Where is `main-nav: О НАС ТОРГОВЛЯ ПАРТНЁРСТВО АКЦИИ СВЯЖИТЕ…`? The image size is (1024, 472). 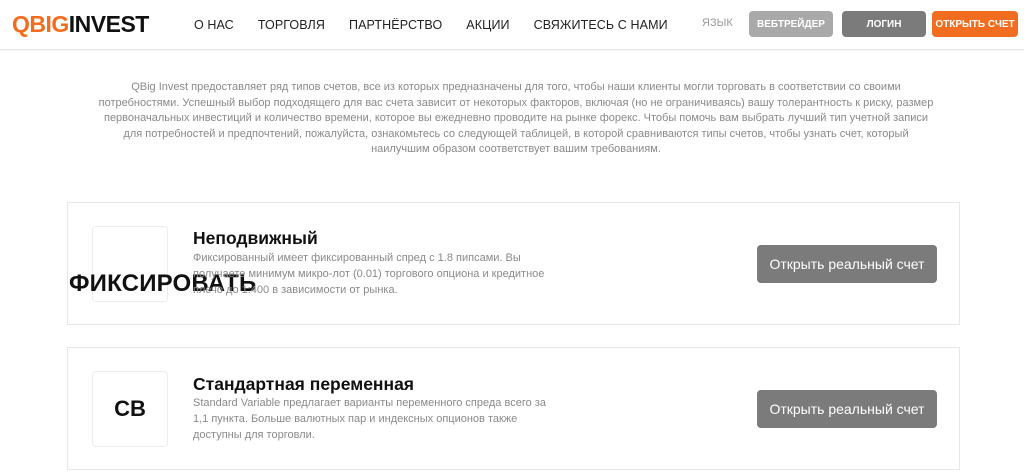
main-nav: О НАС ТОРГОВЛЯ ПАРТНЁРСТВО АКЦИИ СВЯЖИТЕ… is located at coordinates (443, 25).